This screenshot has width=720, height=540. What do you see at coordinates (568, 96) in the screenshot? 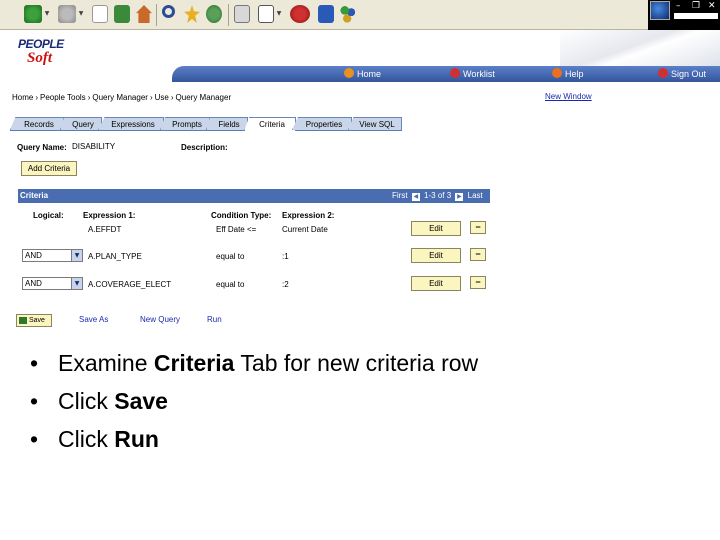
I see `new-window-link: New Window` at bounding box center [568, 96].